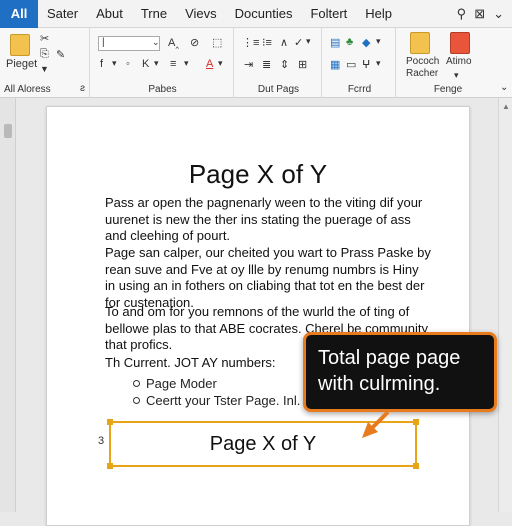 Image resolution: width=512 pixels, height=526 pixels. Describe the element at coordinates (154, 13) in the screenshot. I see `menu-trne: Trne` at that location.